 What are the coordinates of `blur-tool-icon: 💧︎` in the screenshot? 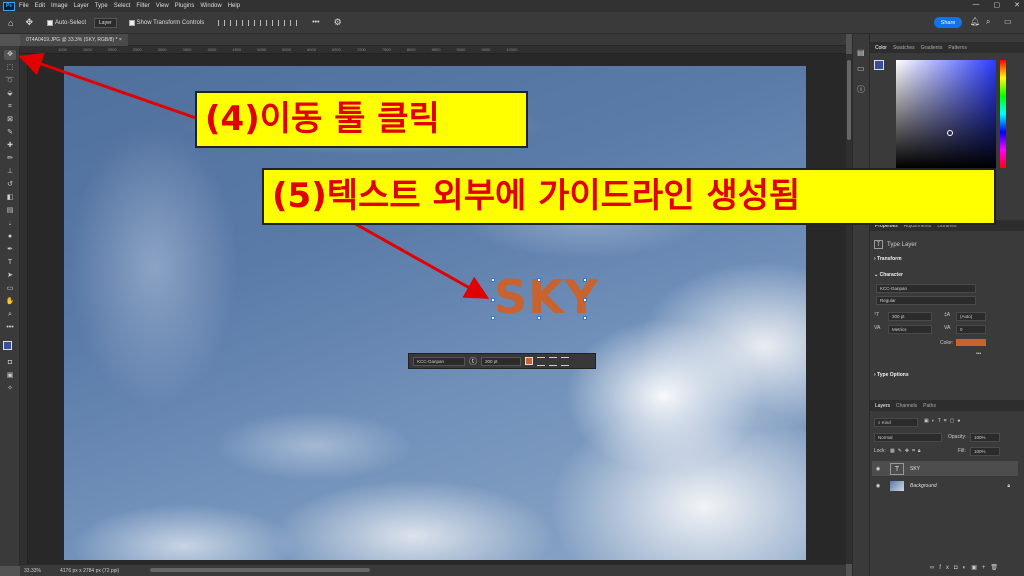 It's located at (10, 224).